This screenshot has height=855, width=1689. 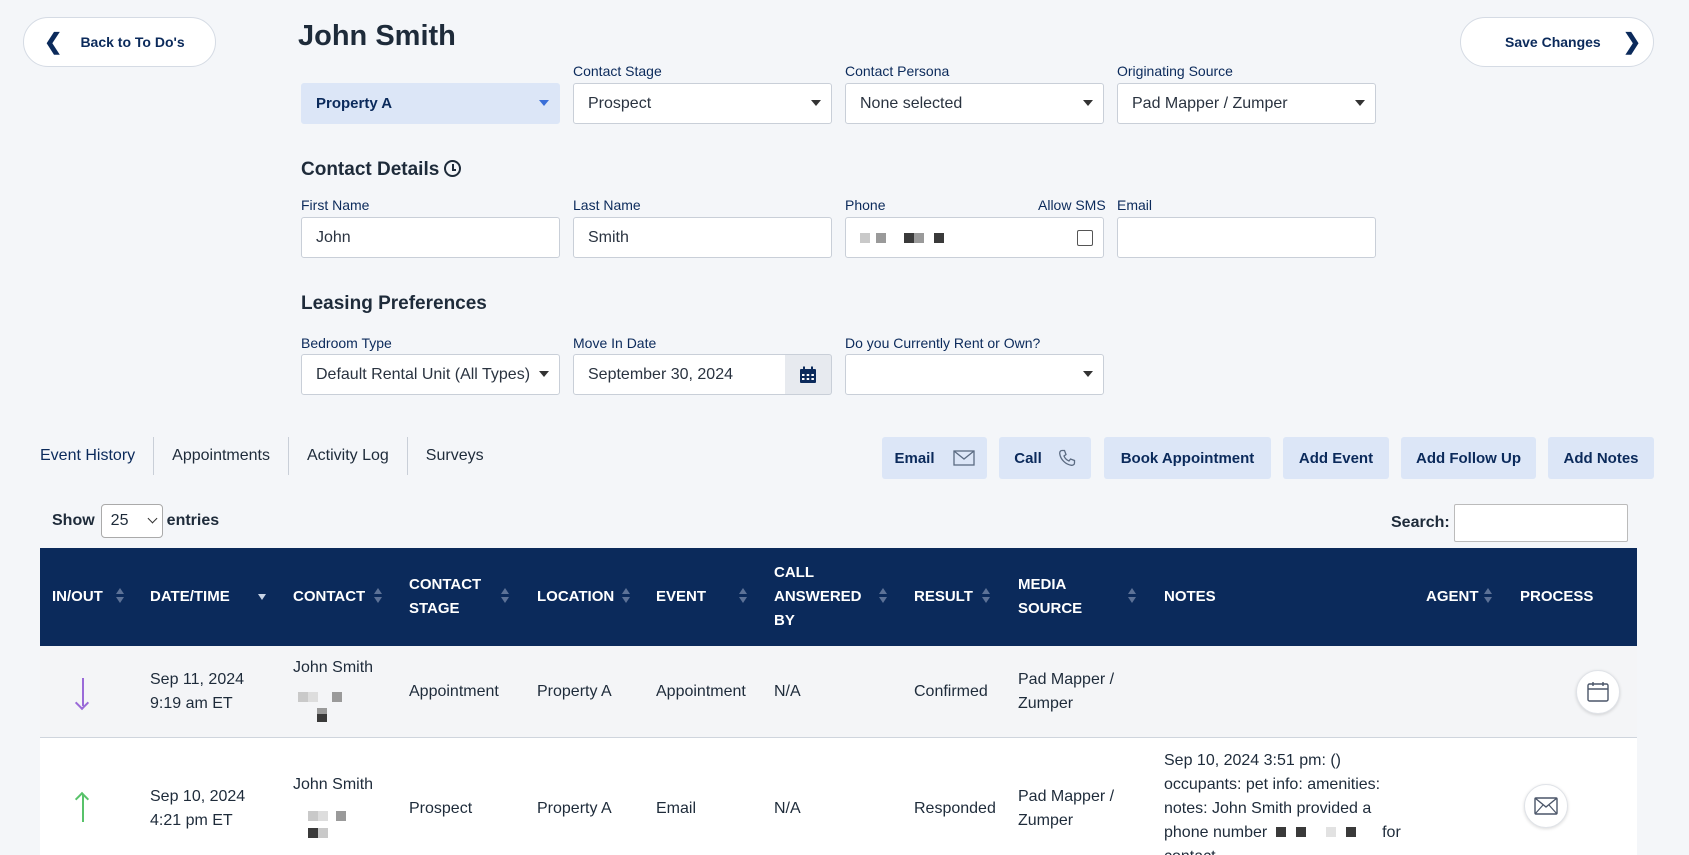 I want to click on date-picker-button, so click(x=808, y=374).